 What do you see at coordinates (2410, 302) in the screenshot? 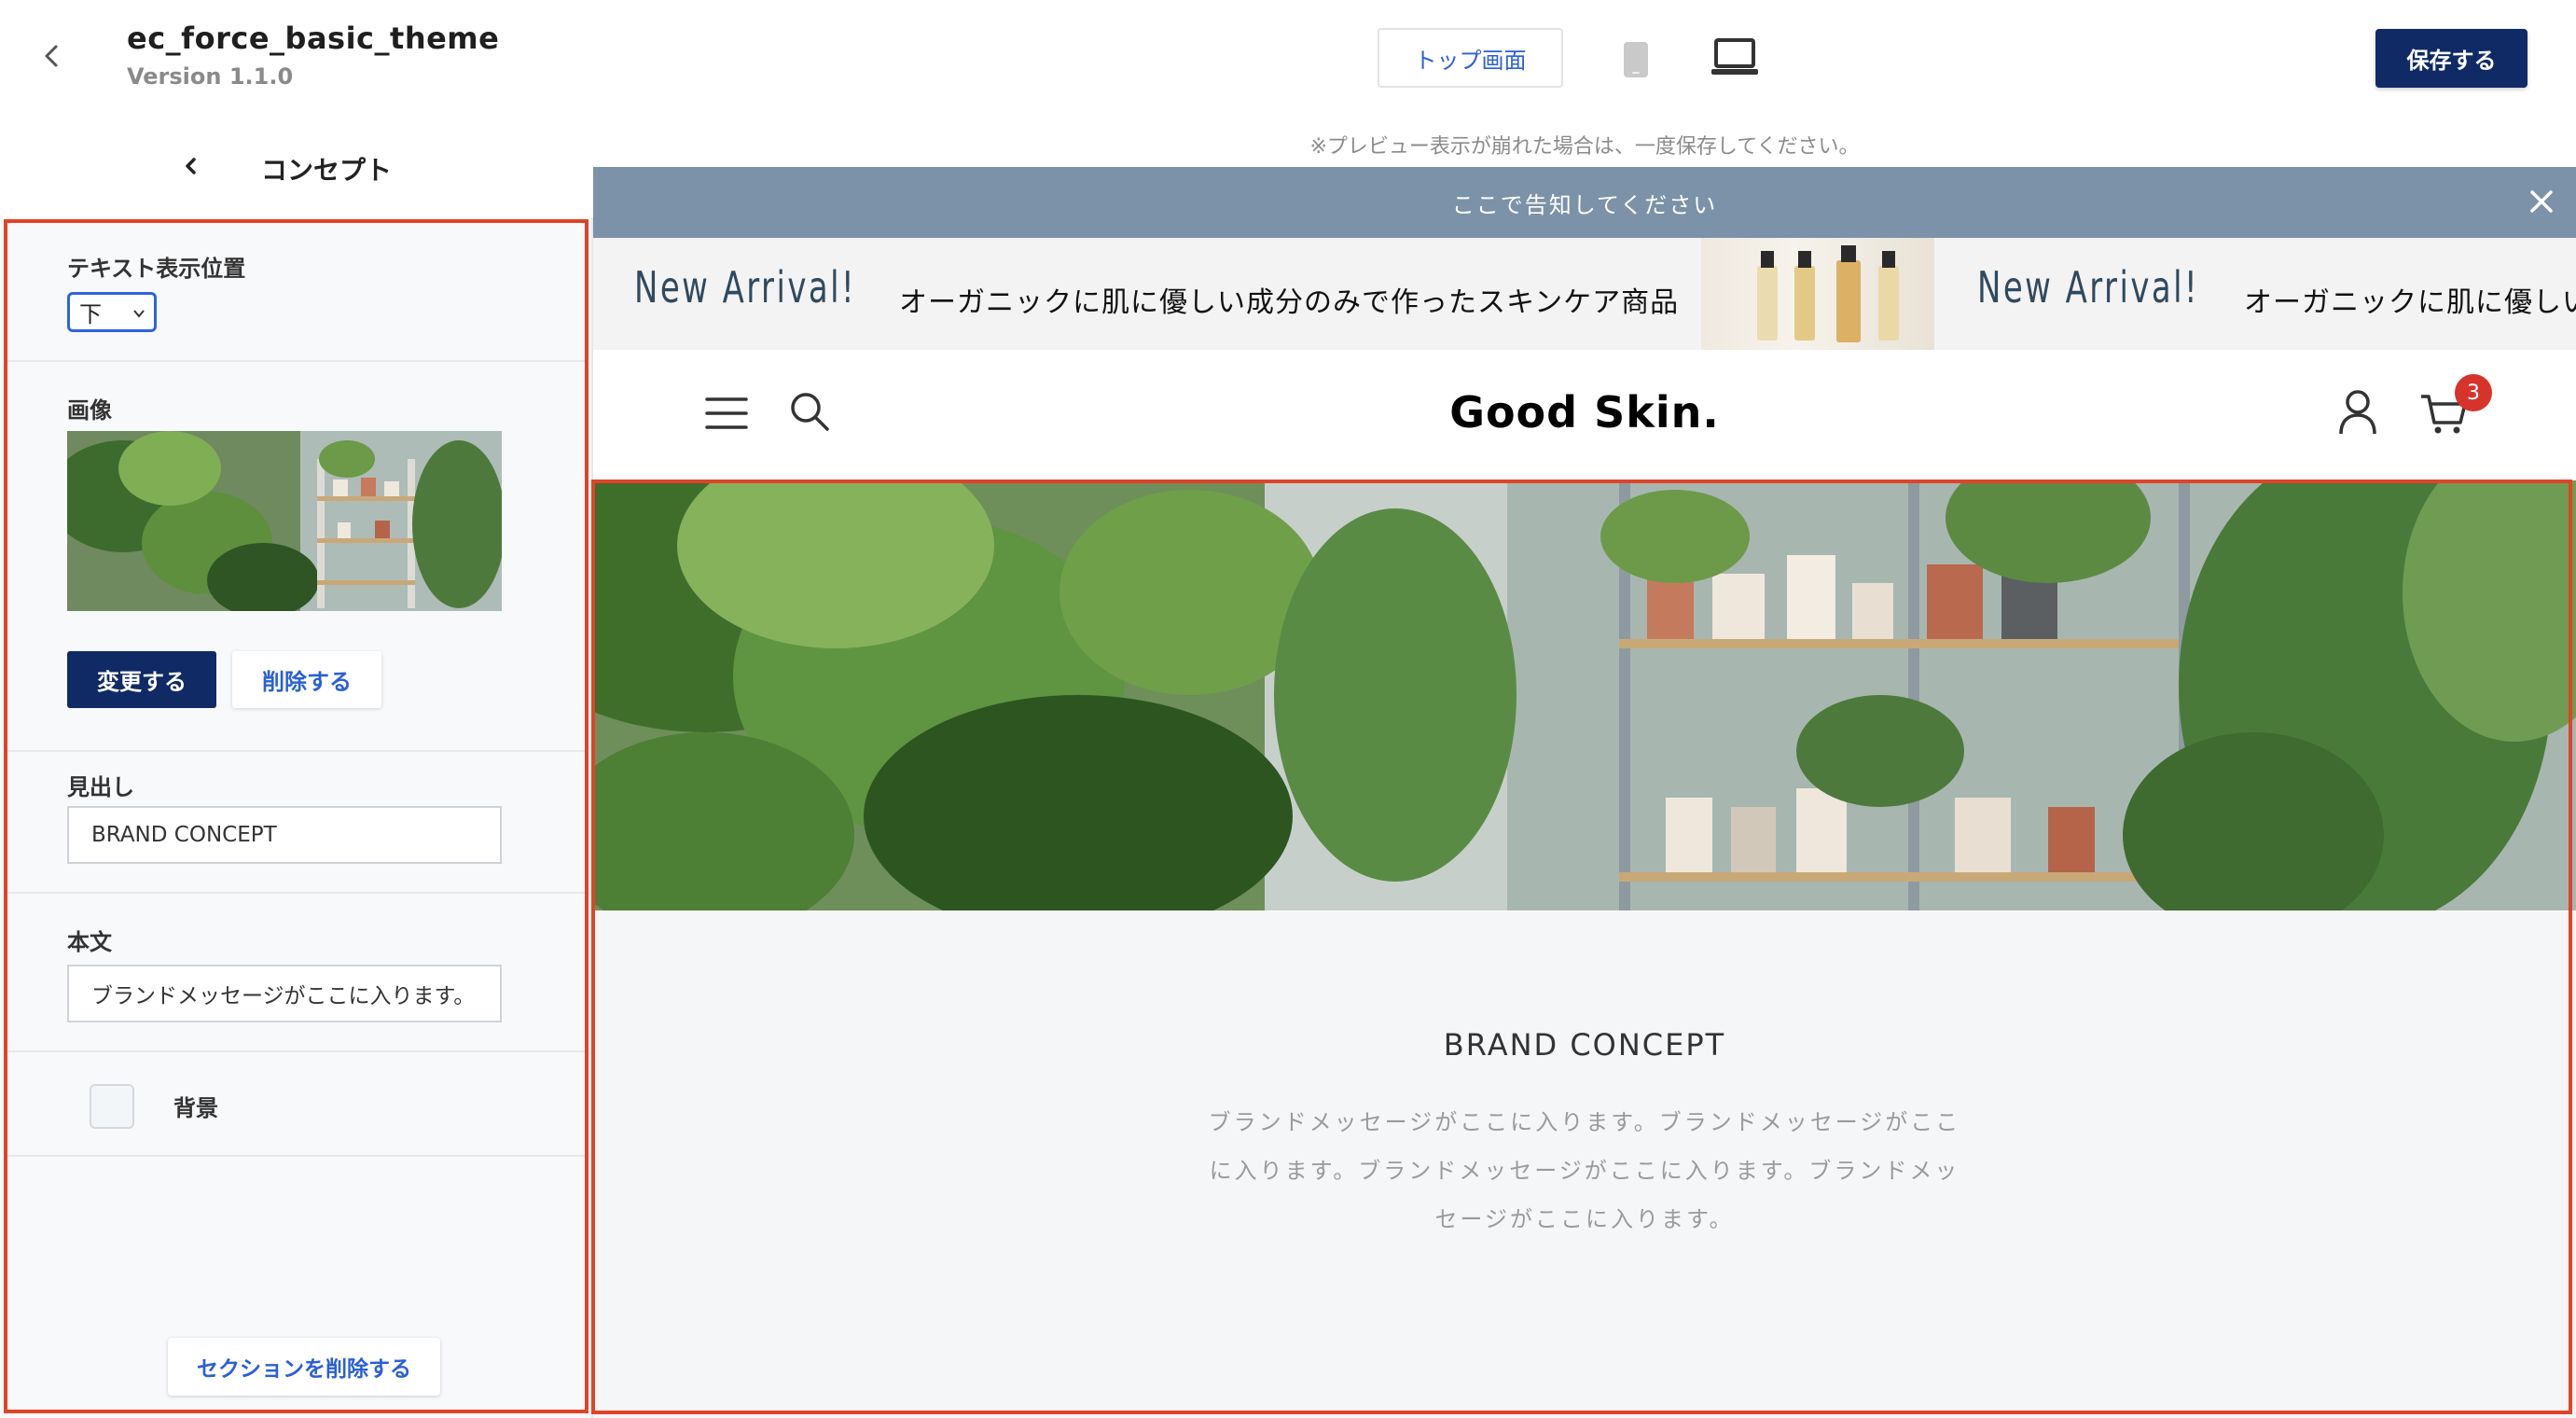
I see `banner-description-repeat: オーガニックに肌に優しい` at bounding box center [2410, 302].